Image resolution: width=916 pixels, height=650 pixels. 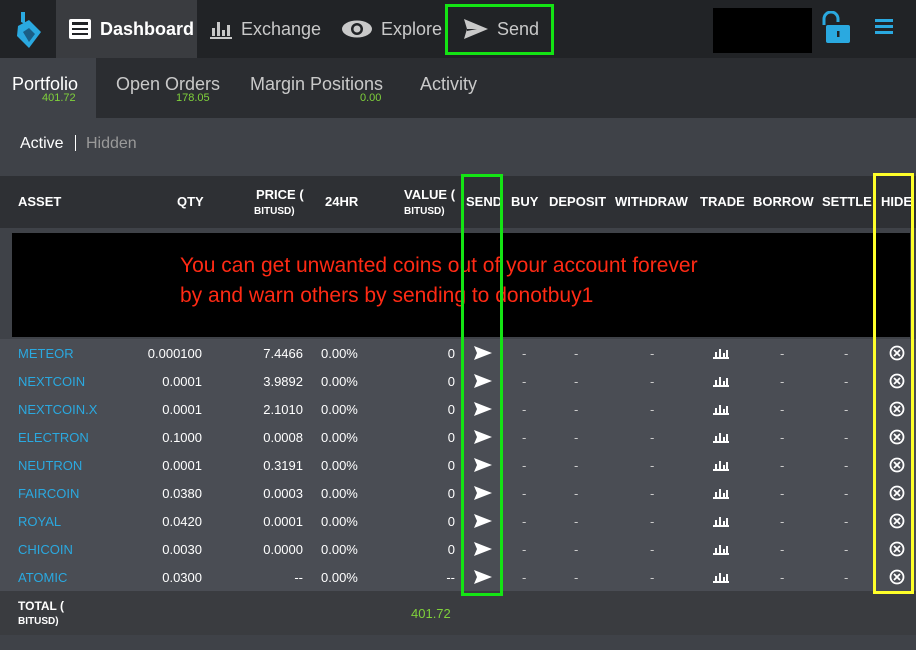 What do you see at coordinates (391, 29) in the screenshot?
I see `nav-explore: Explore` at bounding box center [391, 29].